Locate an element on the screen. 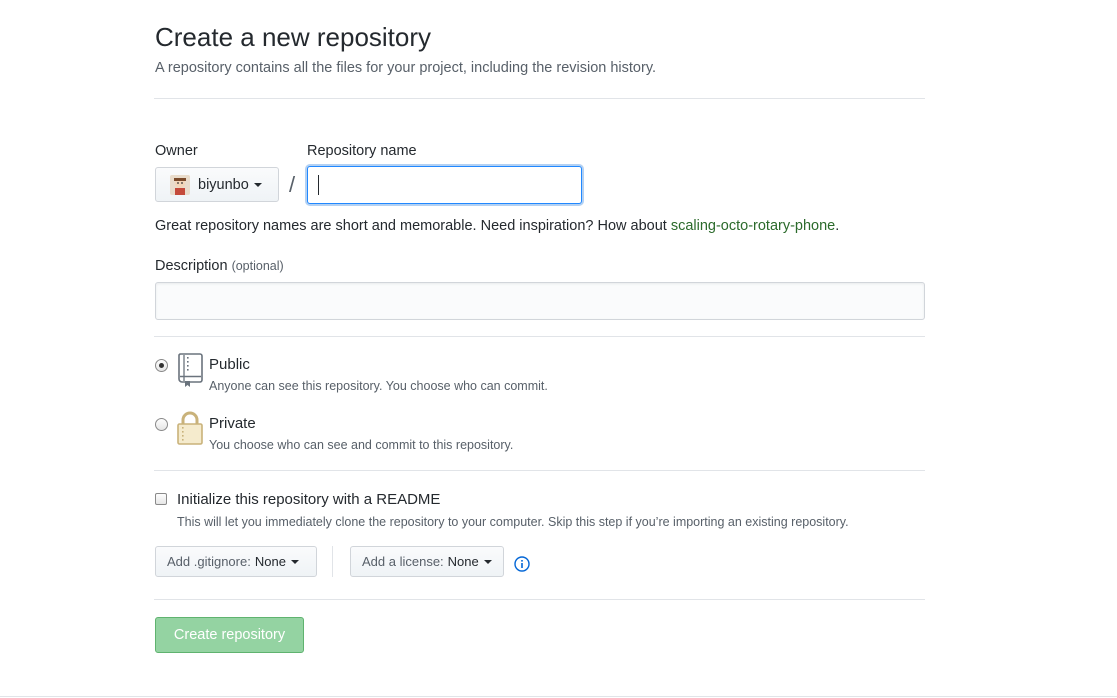 The height and width of the screenshot is (698, 1117). page-title: Create a new repository is located at coordinates (293, 37).